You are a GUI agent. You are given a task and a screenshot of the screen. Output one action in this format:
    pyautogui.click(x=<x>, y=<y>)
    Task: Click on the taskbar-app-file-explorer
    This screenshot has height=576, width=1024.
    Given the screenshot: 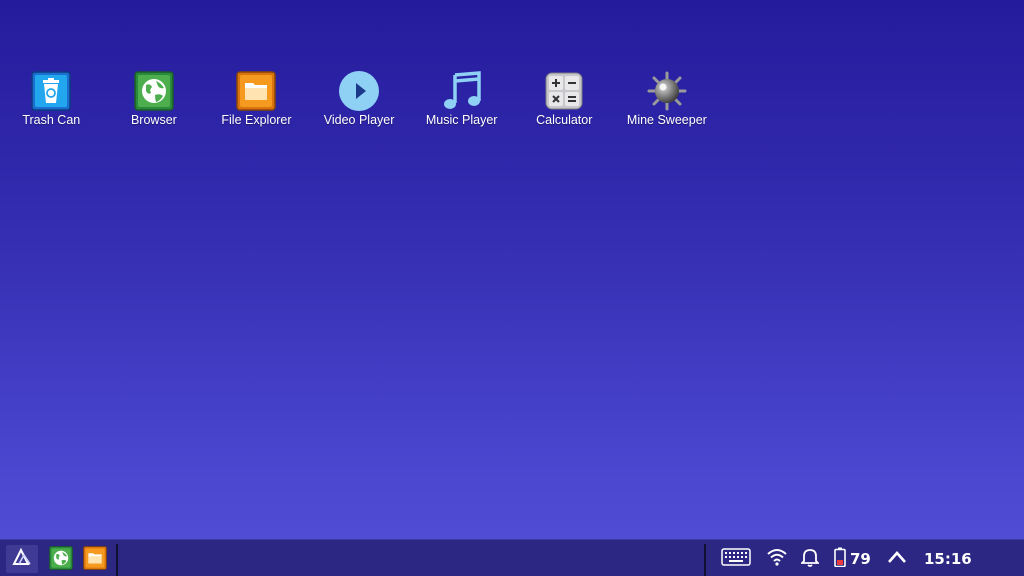 What is the action you would take?
    pyautogui.click(x=95, y=560)
    